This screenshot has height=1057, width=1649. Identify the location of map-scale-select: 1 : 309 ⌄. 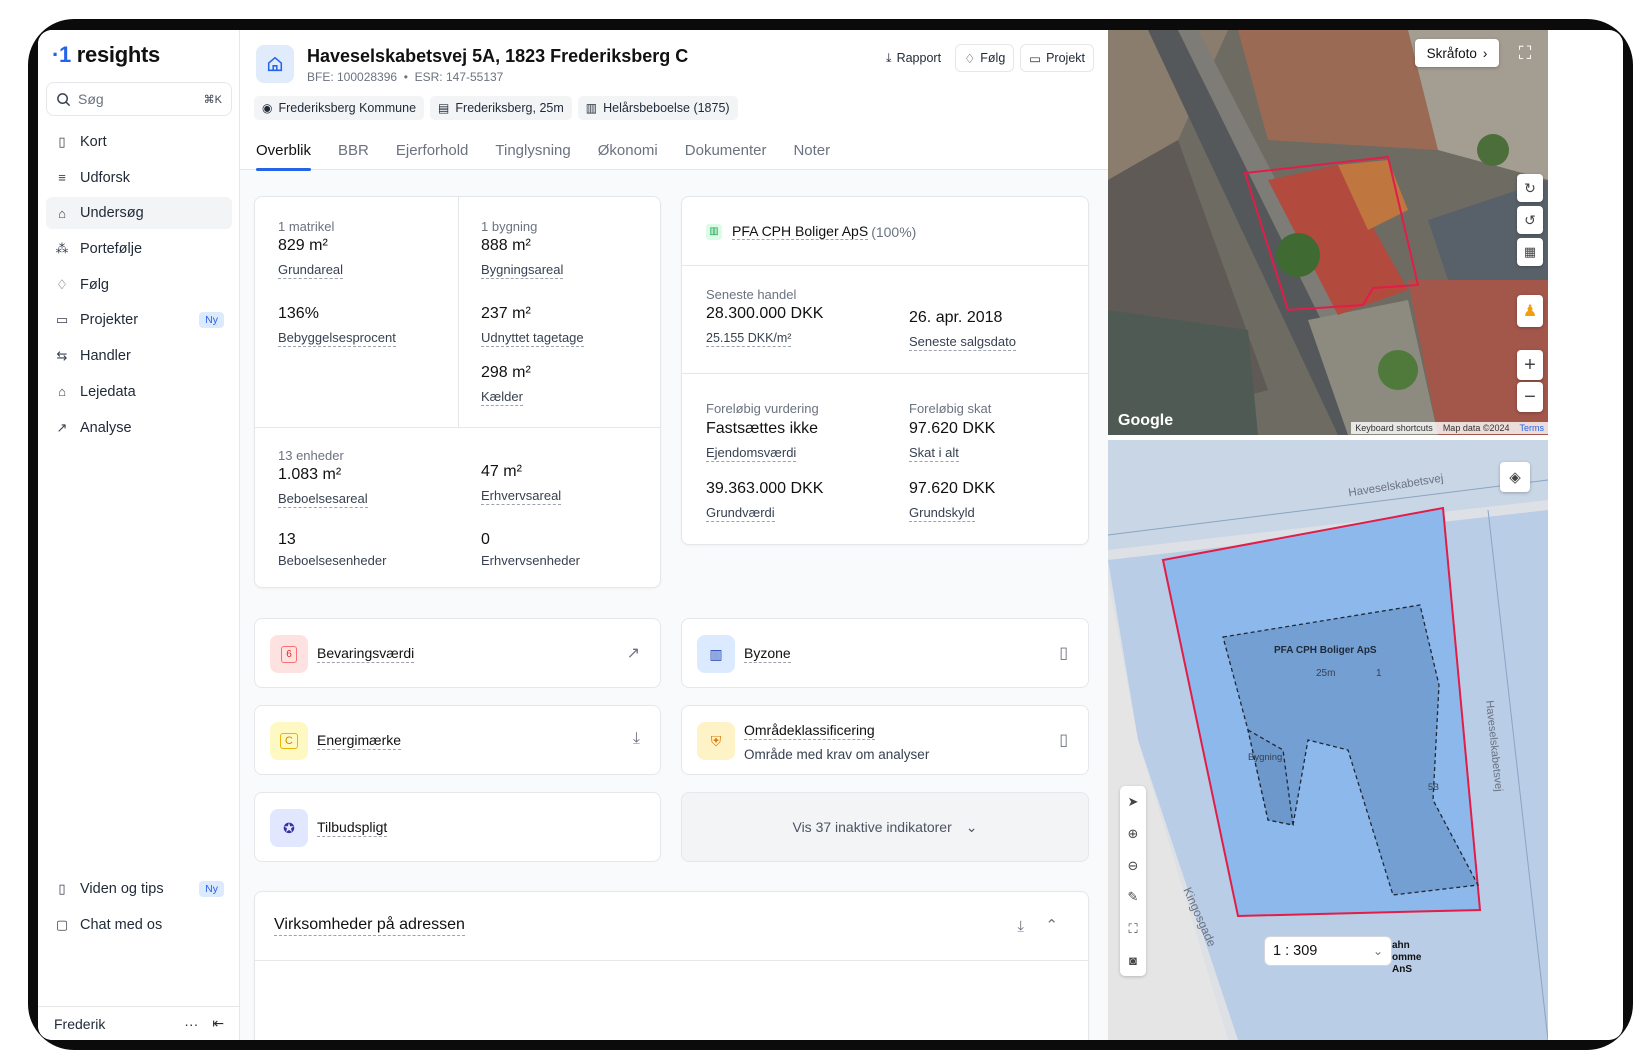
(1328, 951).